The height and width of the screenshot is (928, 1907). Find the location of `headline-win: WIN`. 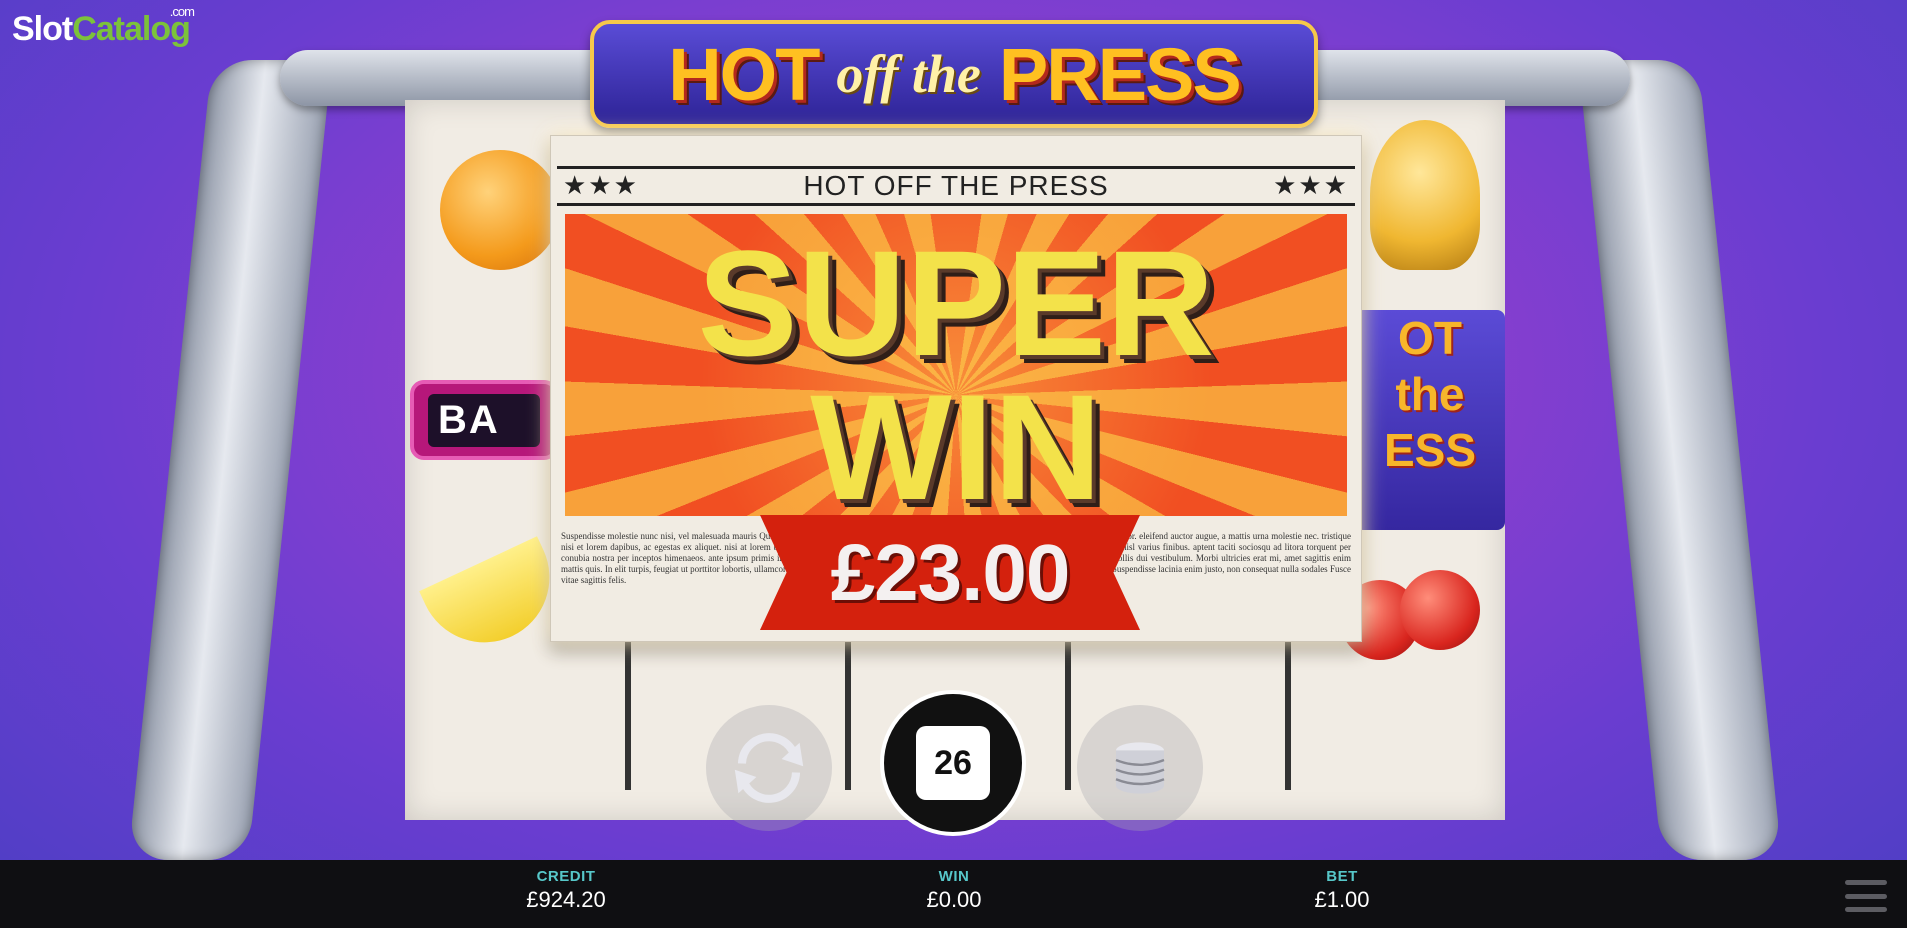

headline-win: WIN is located at coordinates (956, 439).